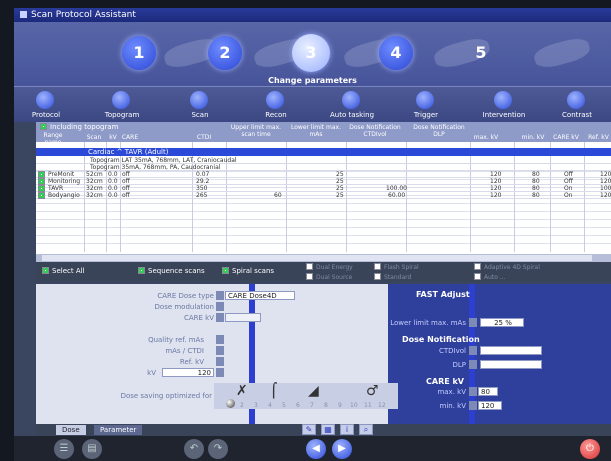 Image resolution: width=611 pixels, height=461 pixels. What do you see at coordinates (328, 429) in the screenshot?
I see `table-icon: ▦` at bounding box center [328, 429].